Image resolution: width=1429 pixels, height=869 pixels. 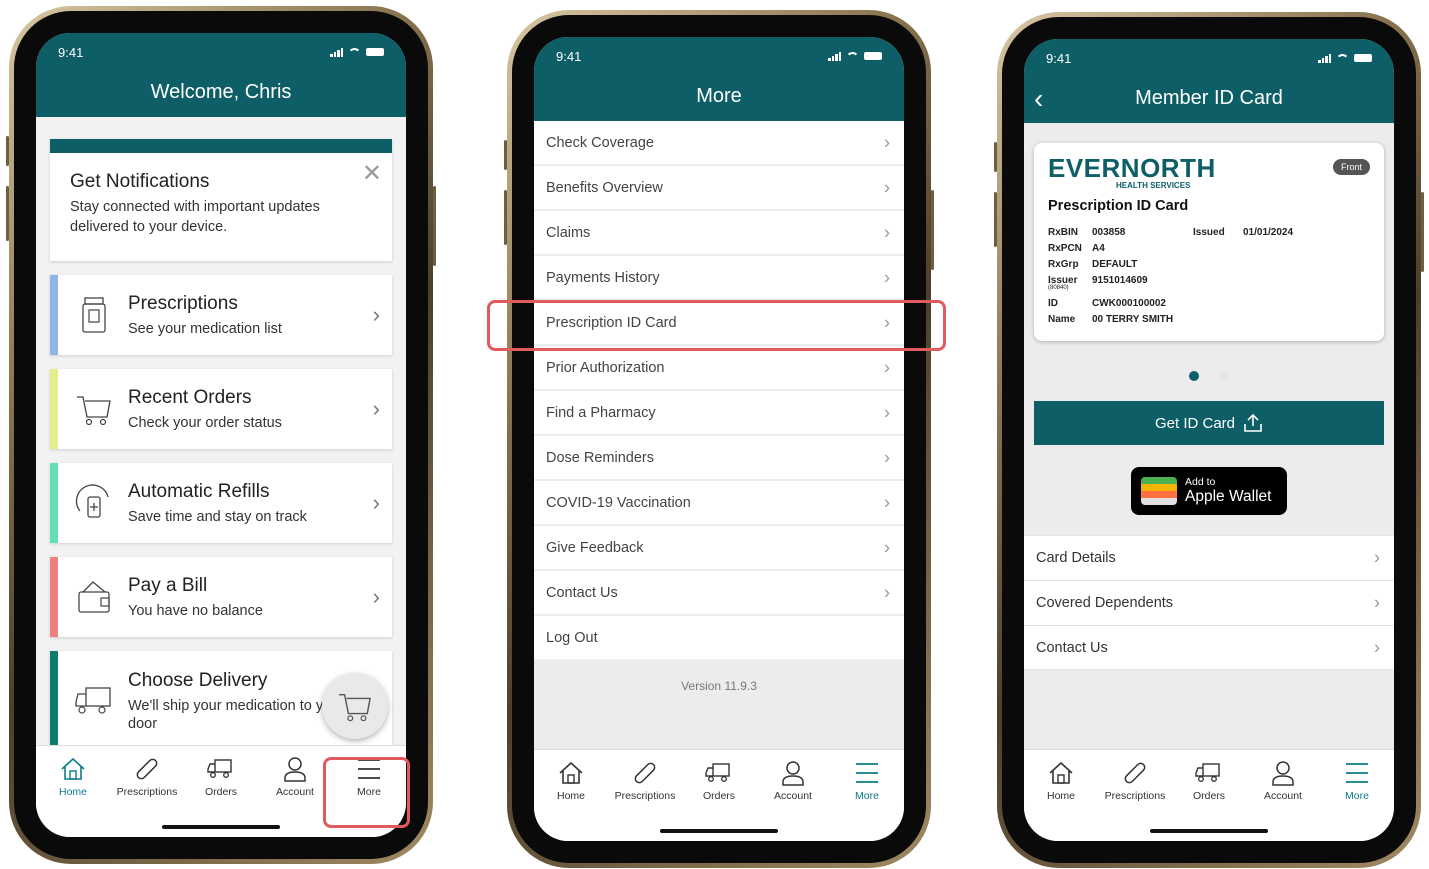 What do you see at coordinates (595, 547) in the screenshot?
I see `menu-label: Give Feedback` at bounding box center [595, 547].